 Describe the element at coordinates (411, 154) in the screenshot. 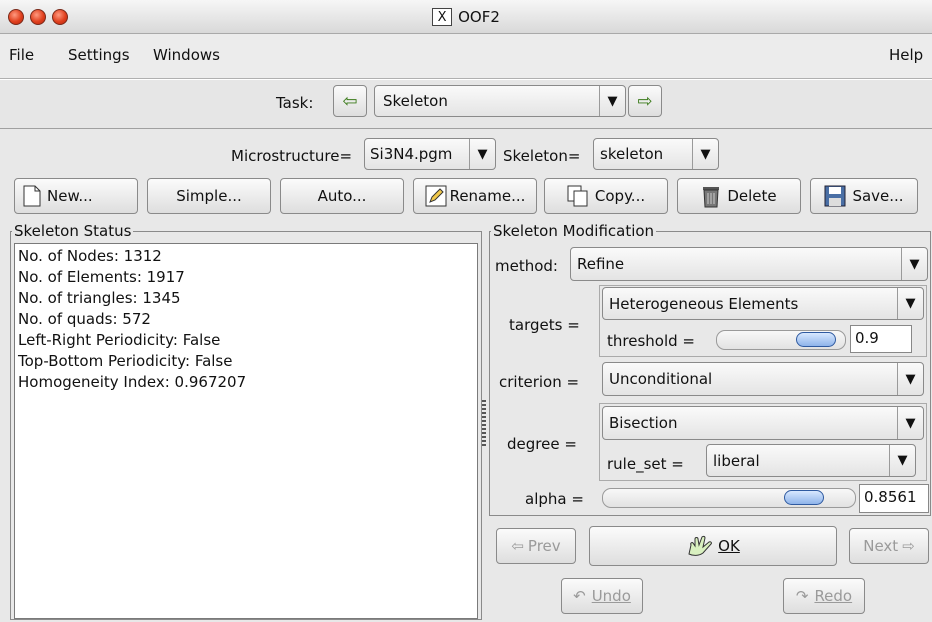

I see `microstructure-value: Si3N4.pgm` at that location.